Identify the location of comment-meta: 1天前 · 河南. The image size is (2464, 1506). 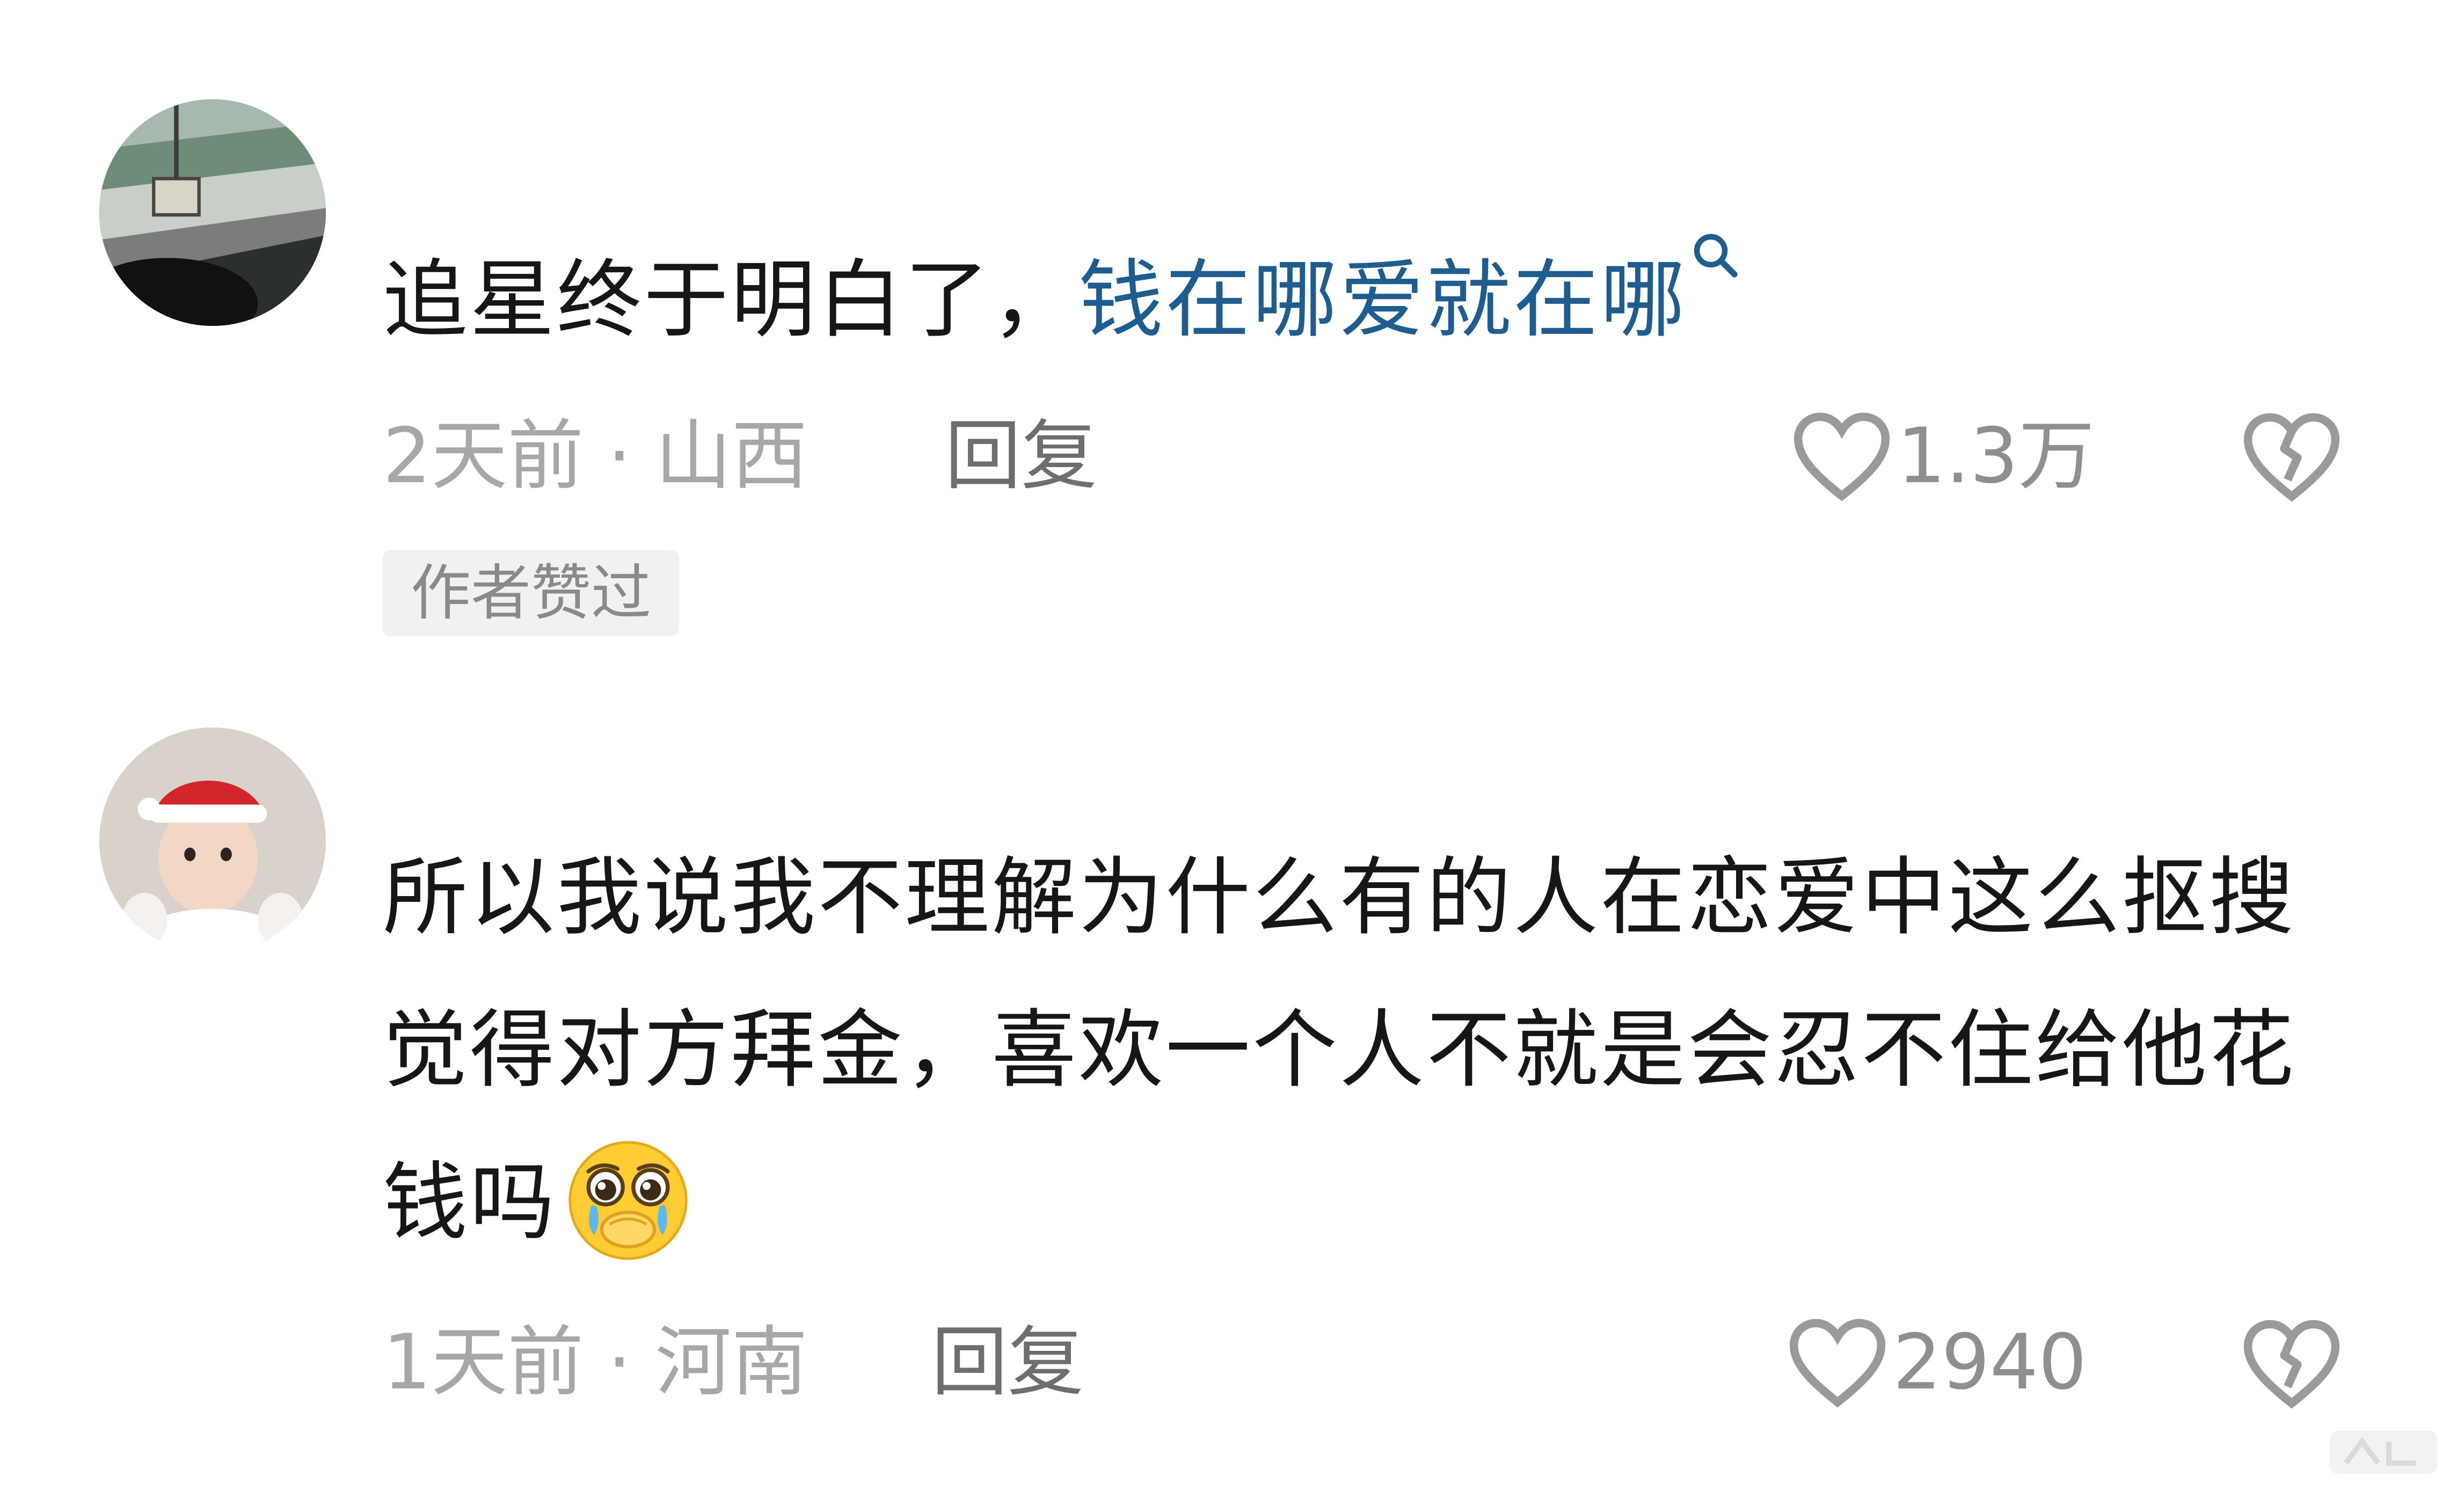
(595, 1362).